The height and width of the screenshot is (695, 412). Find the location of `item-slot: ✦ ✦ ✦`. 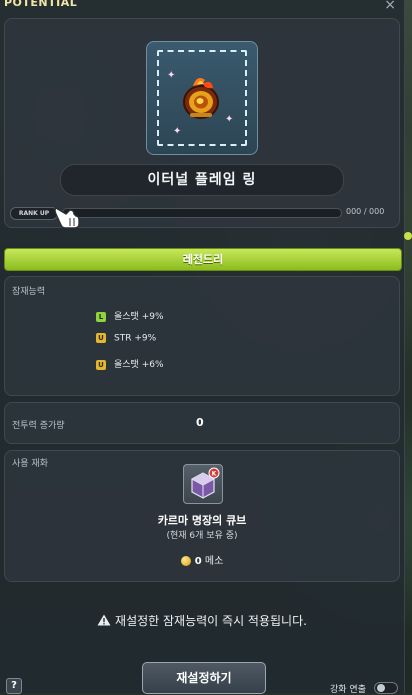

item-slot: ✦ ✦ ✦ is located at coordinates (202, 98).